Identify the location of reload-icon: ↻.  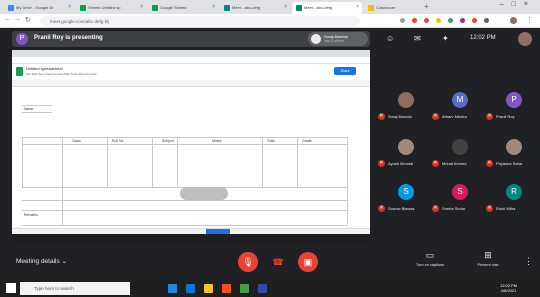
(28, 20).